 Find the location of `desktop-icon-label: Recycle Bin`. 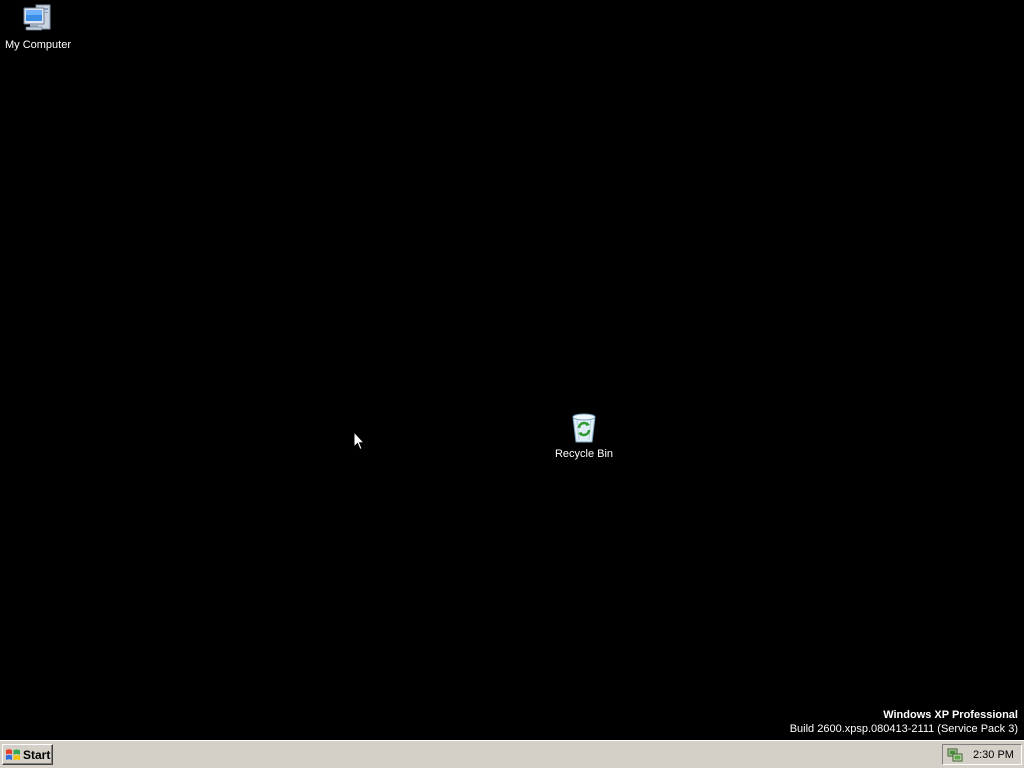

desktop-icon-label: Recycle Bin is located at coordinates (584, 454).